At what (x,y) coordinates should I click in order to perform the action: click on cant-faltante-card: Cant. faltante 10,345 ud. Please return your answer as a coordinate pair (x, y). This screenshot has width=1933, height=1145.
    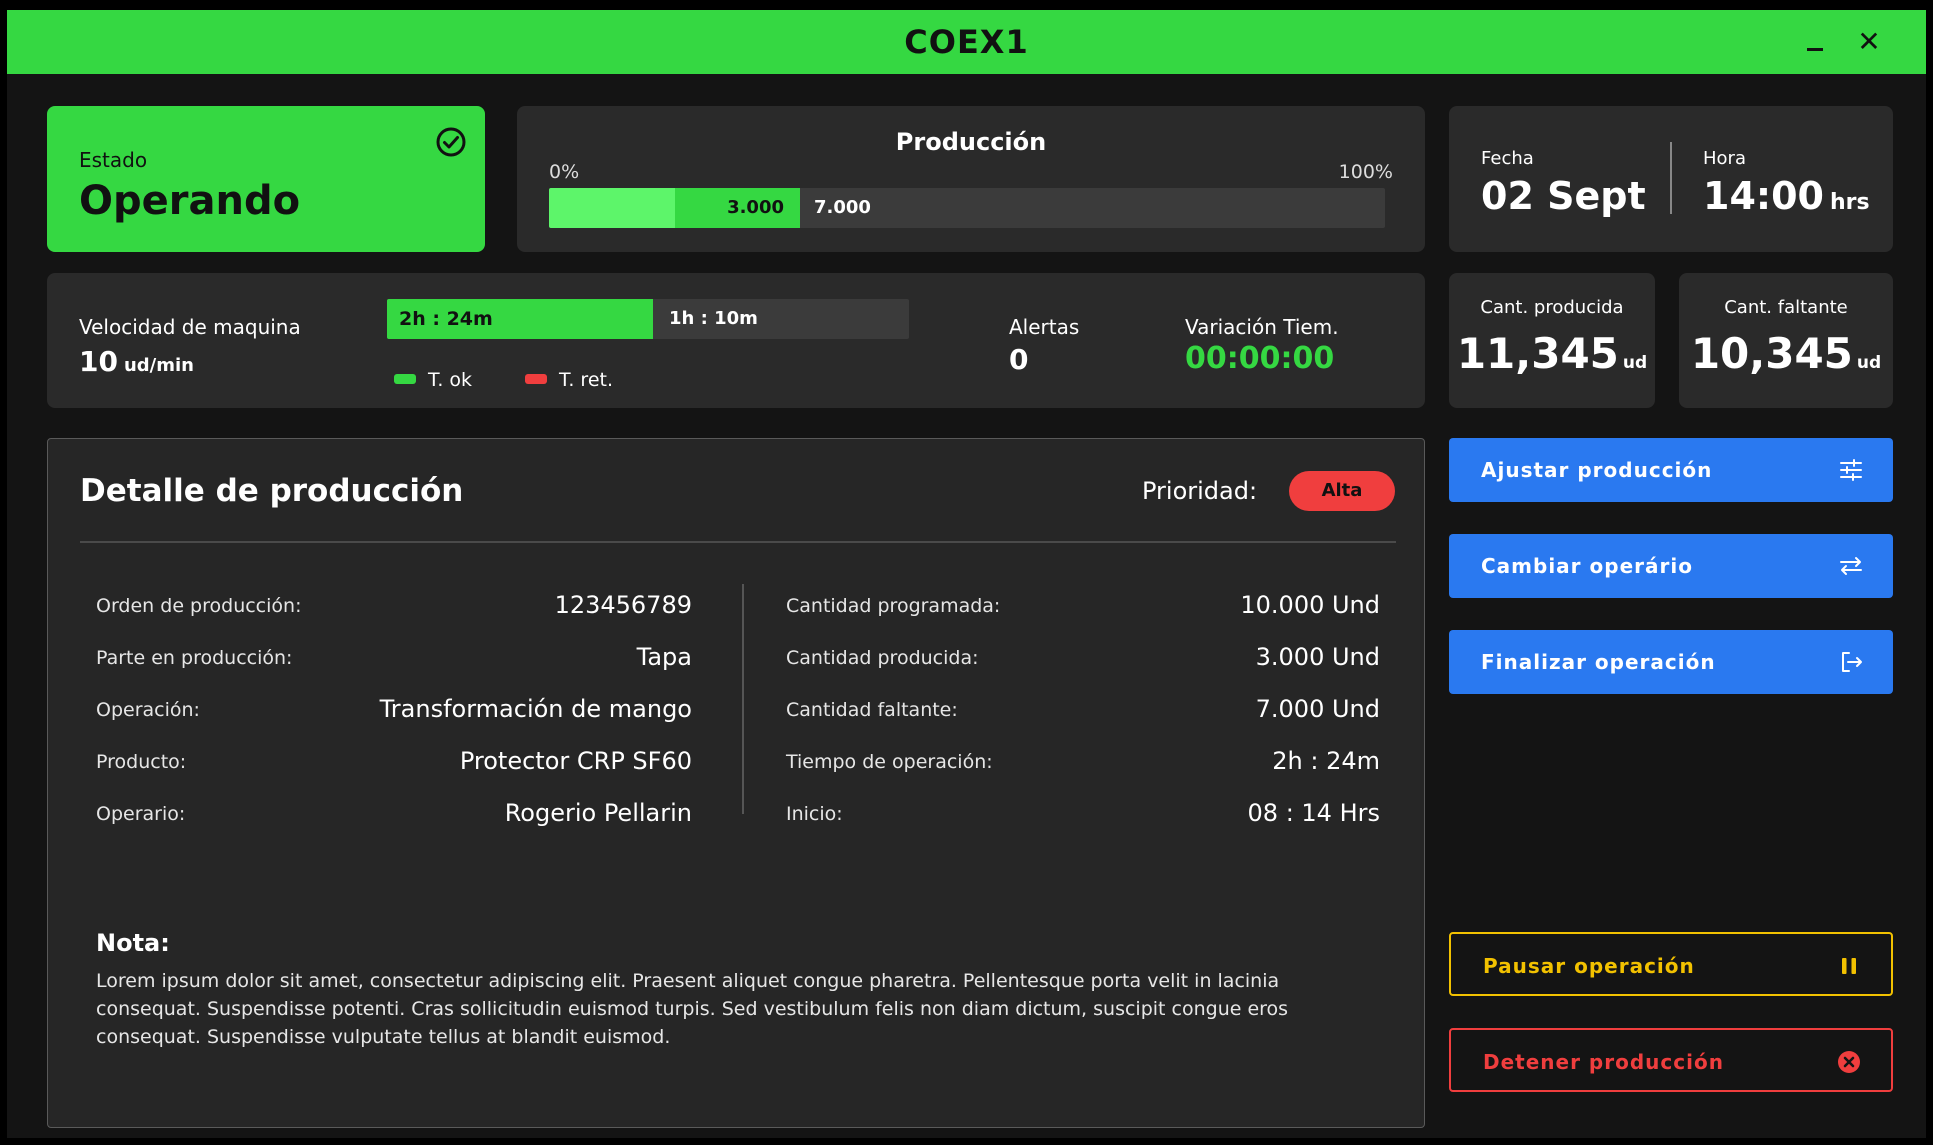
    Looking at the image, I should click on (1786, 340).